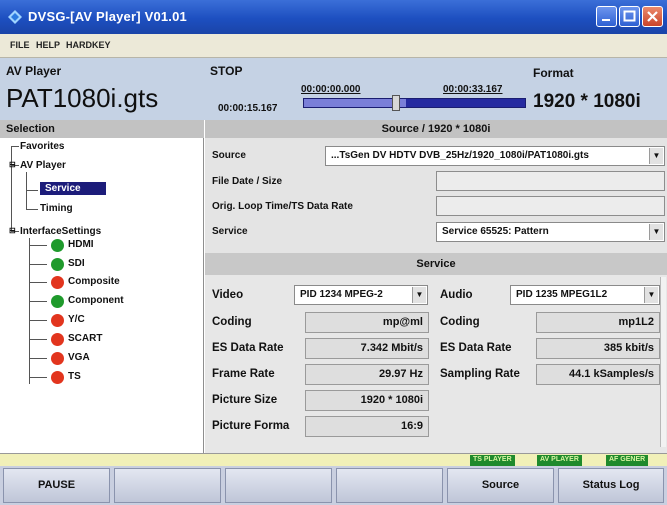  What do you see at coordinates (367, 322) in the screenshot?
I see `video-coding-value: mp@ml` at bounding box center [367, 322].